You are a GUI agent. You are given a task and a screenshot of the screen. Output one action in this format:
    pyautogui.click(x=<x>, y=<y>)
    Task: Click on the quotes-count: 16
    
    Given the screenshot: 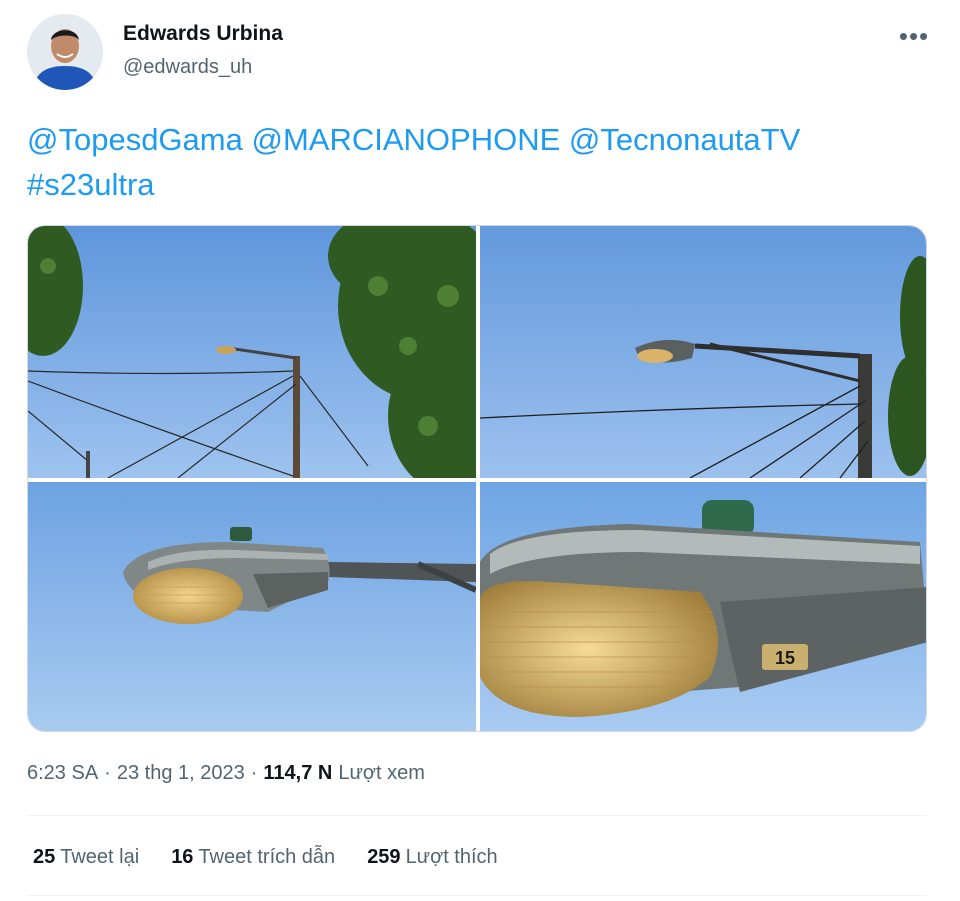 What is the action you would take?
    pyautogui.click(x=182, y=857)
    